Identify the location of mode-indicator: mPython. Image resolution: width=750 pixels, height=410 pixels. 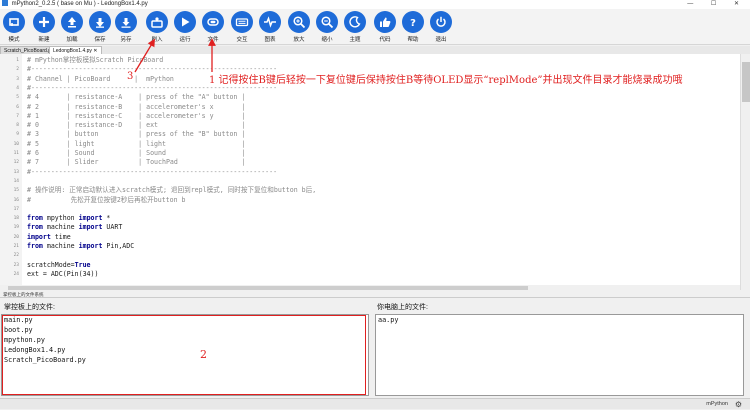
(717, 404).